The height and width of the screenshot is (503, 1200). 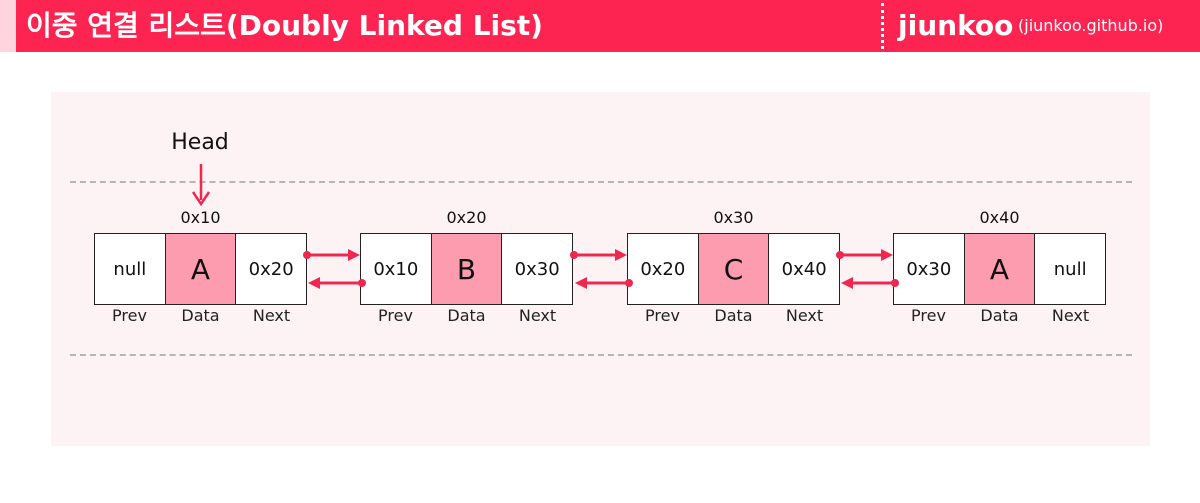 What do you see at coordinates (545, 226) in the screenshot?
I see `link-arrows` at bounding box center [545, 226].